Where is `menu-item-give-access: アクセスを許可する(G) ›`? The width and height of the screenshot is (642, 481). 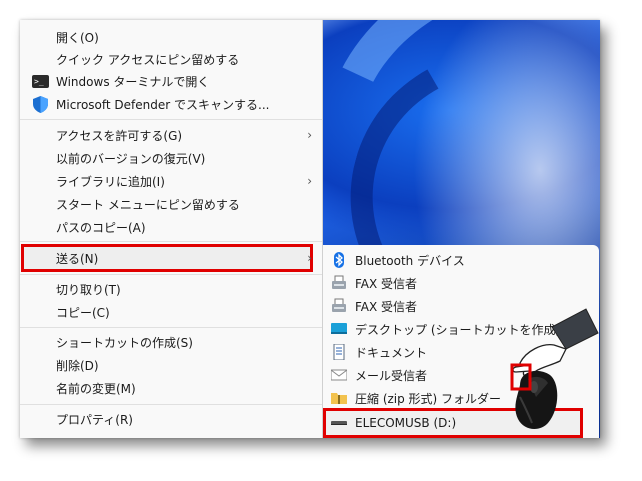 menu-item-give-access: アクセスを許可する(G) › is located at coordinates (171, 135).